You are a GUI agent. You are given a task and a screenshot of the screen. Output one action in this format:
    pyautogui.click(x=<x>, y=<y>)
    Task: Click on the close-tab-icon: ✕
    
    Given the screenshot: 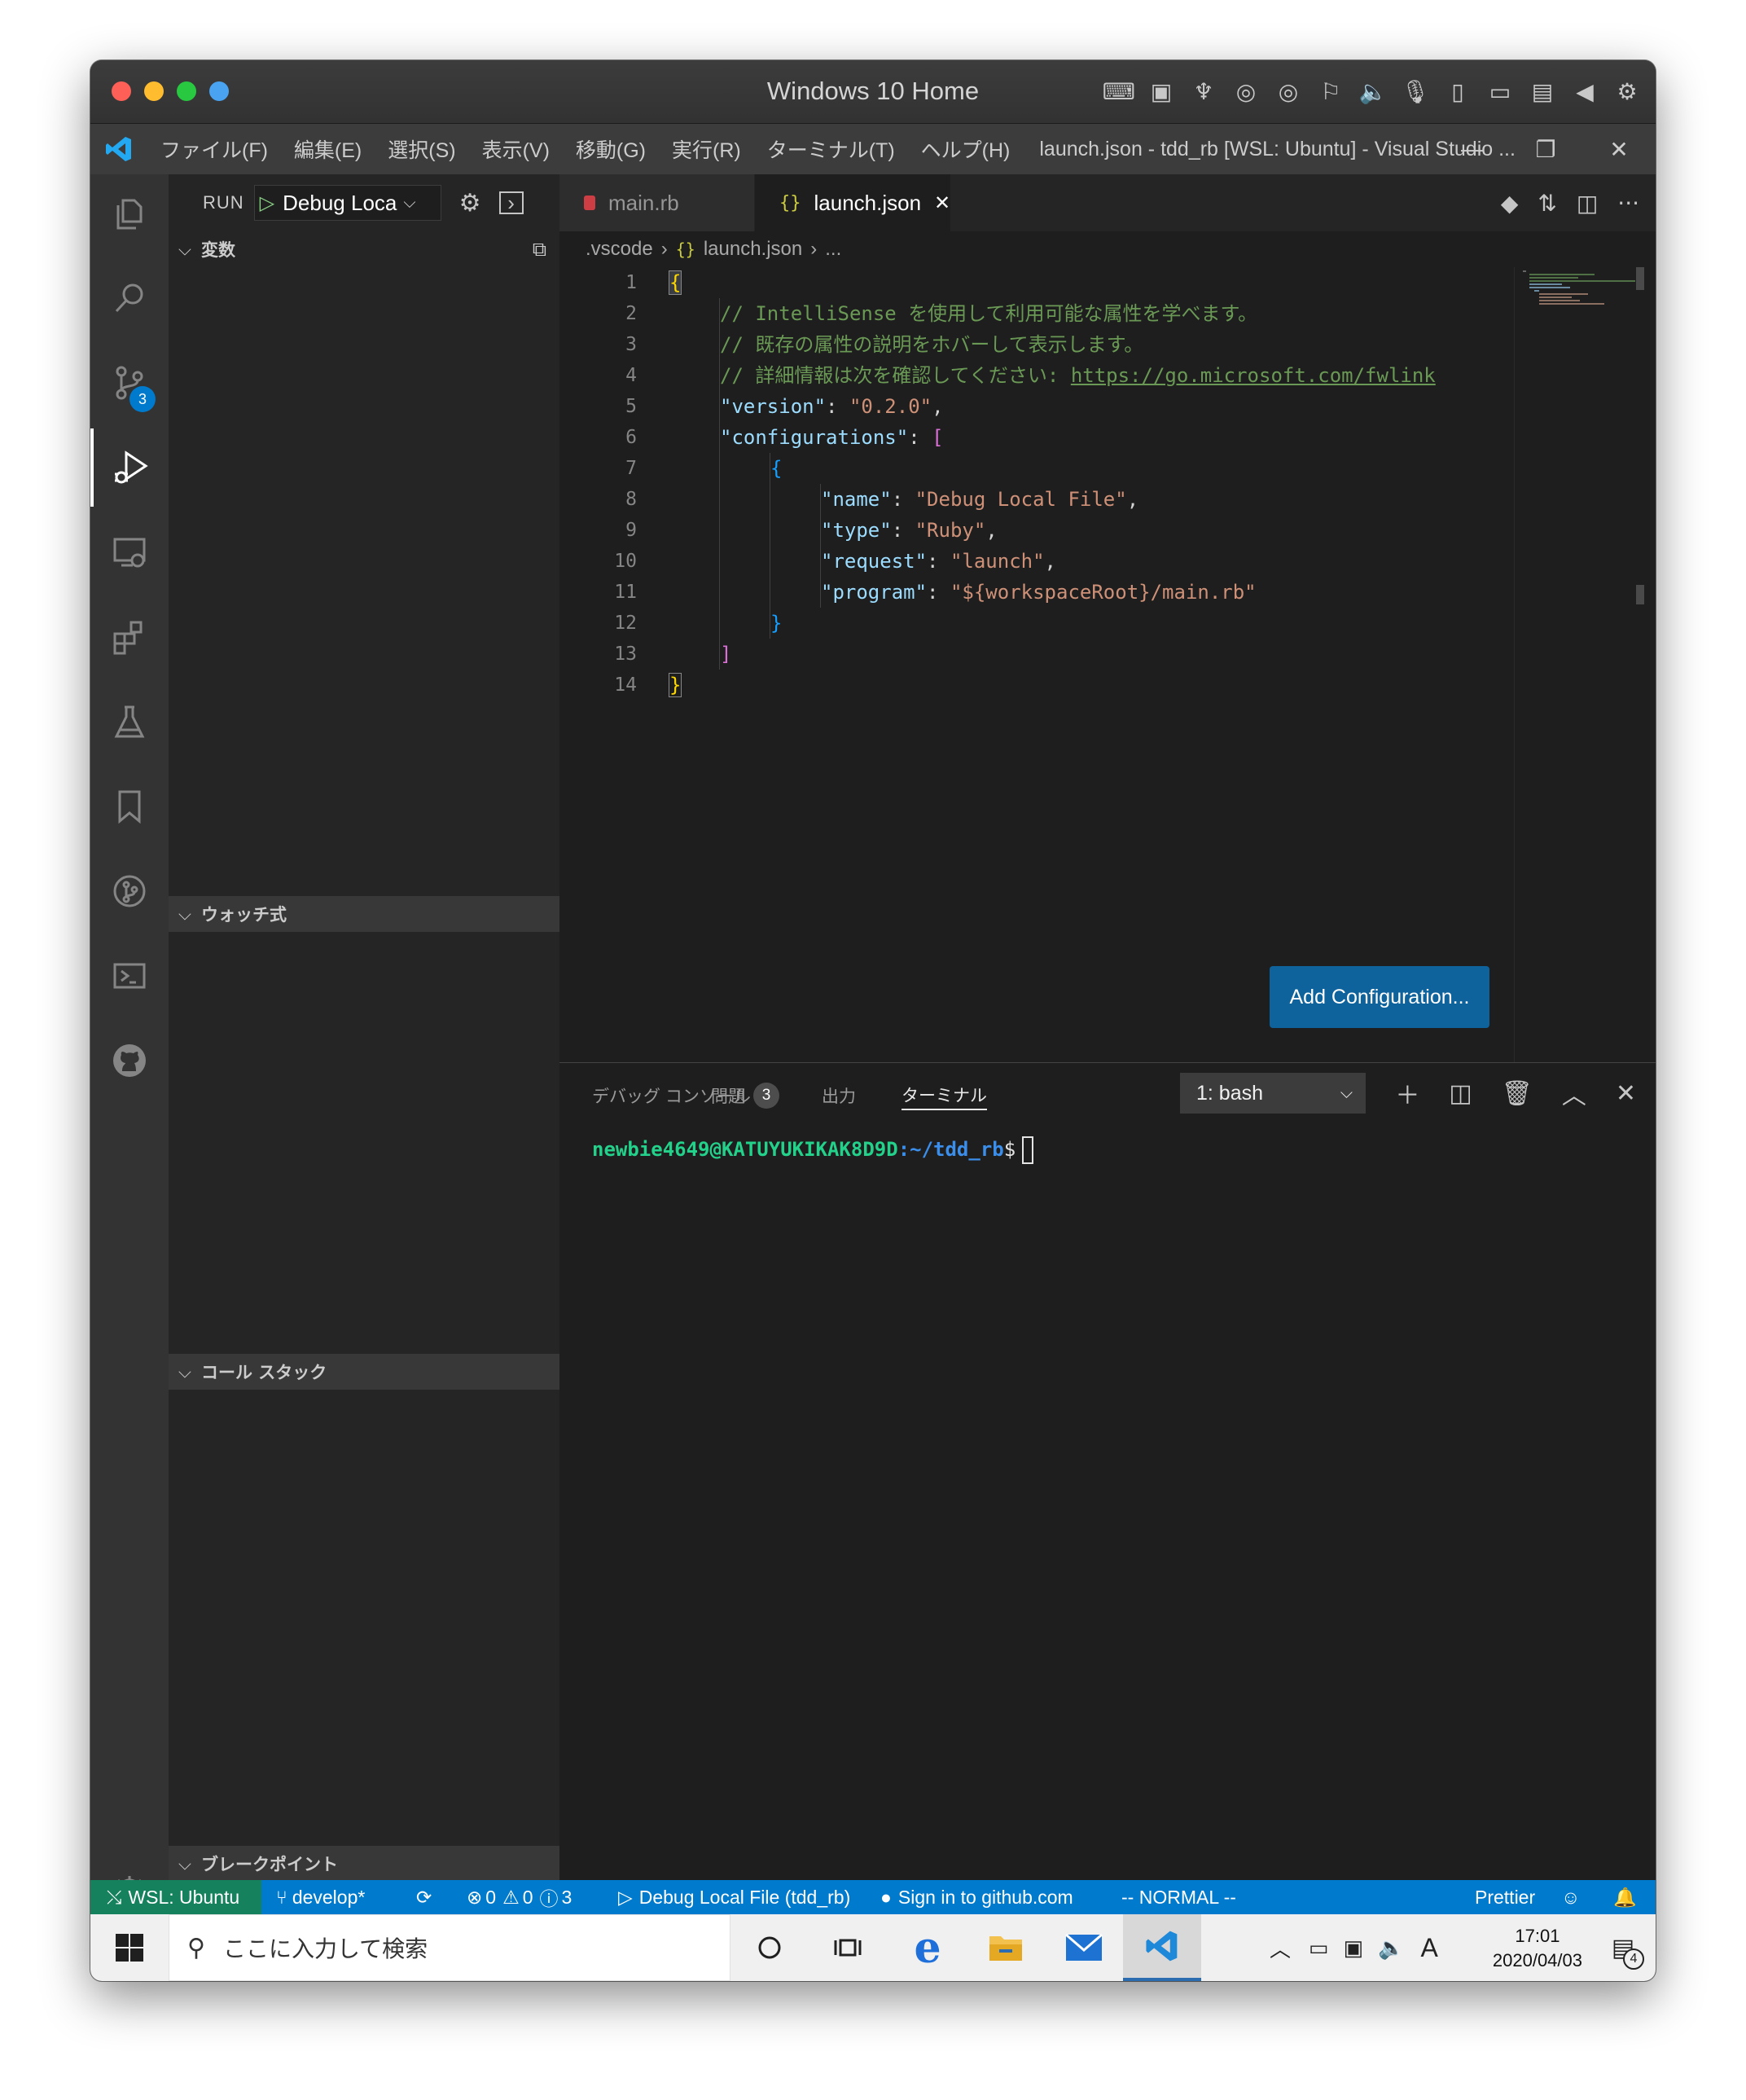 What is the action you would take?
    pyautogui.click(x=942, y=203)
    